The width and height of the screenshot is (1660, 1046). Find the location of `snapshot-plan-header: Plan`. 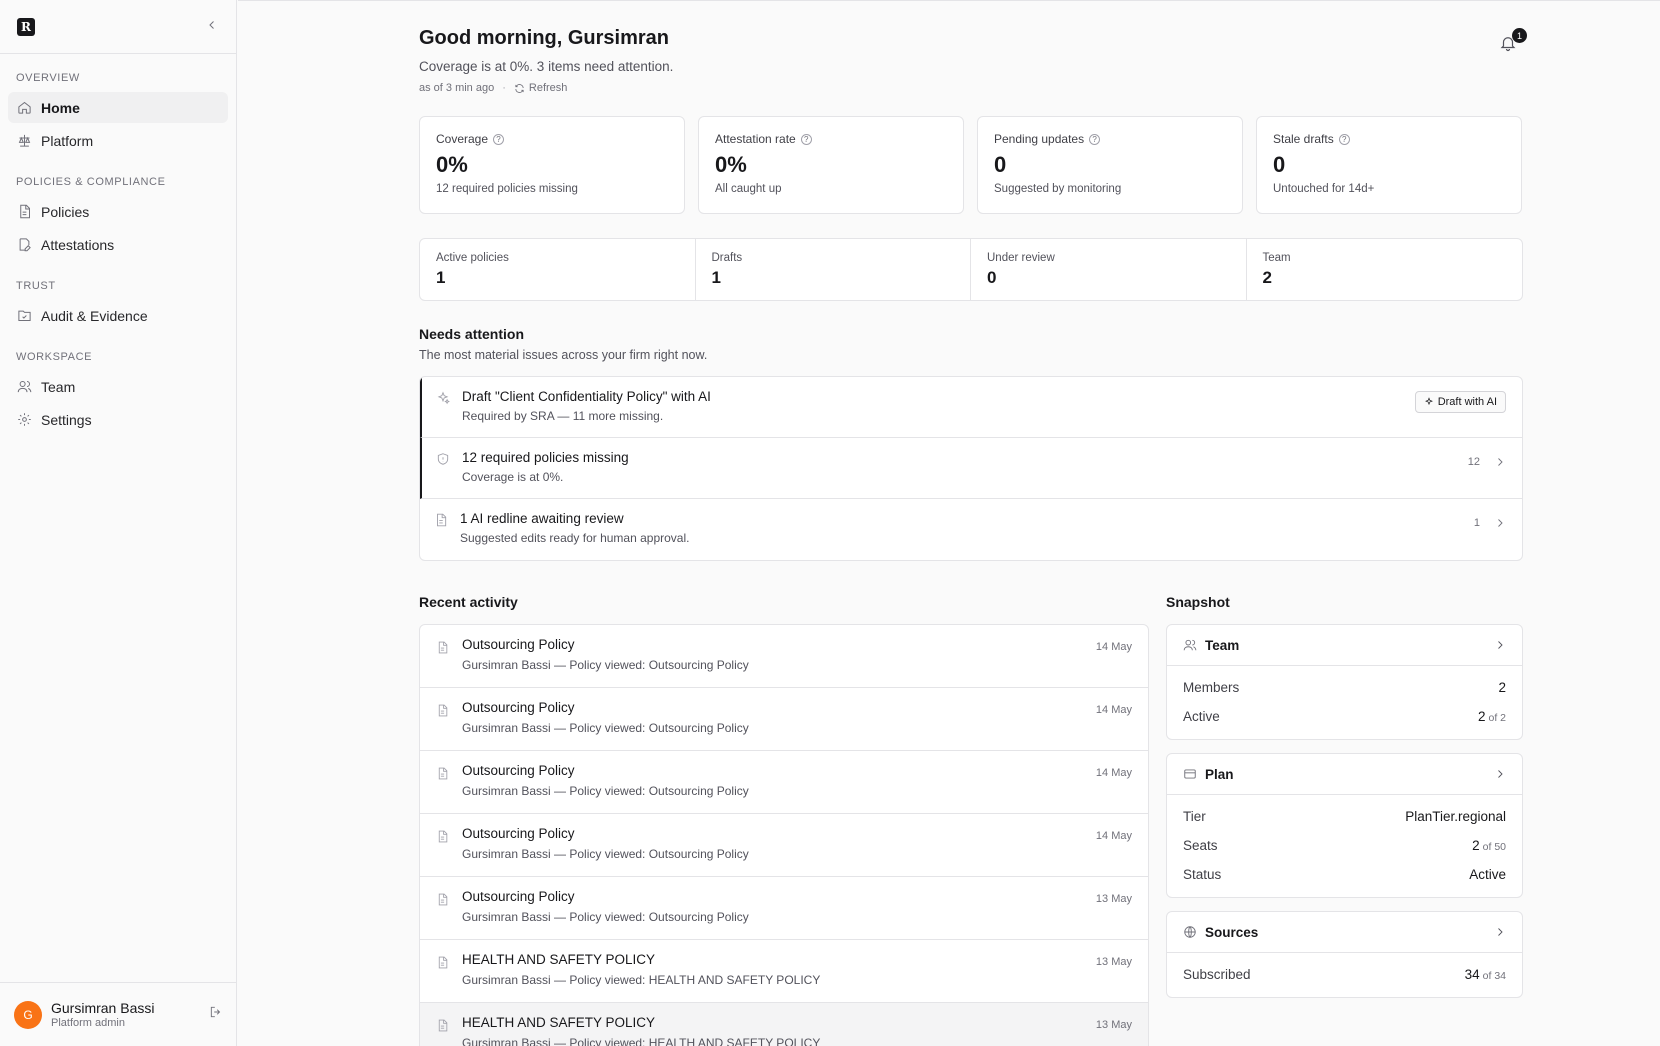

snapshot-plan-header: Plan is located at coordinates (1344, 774).